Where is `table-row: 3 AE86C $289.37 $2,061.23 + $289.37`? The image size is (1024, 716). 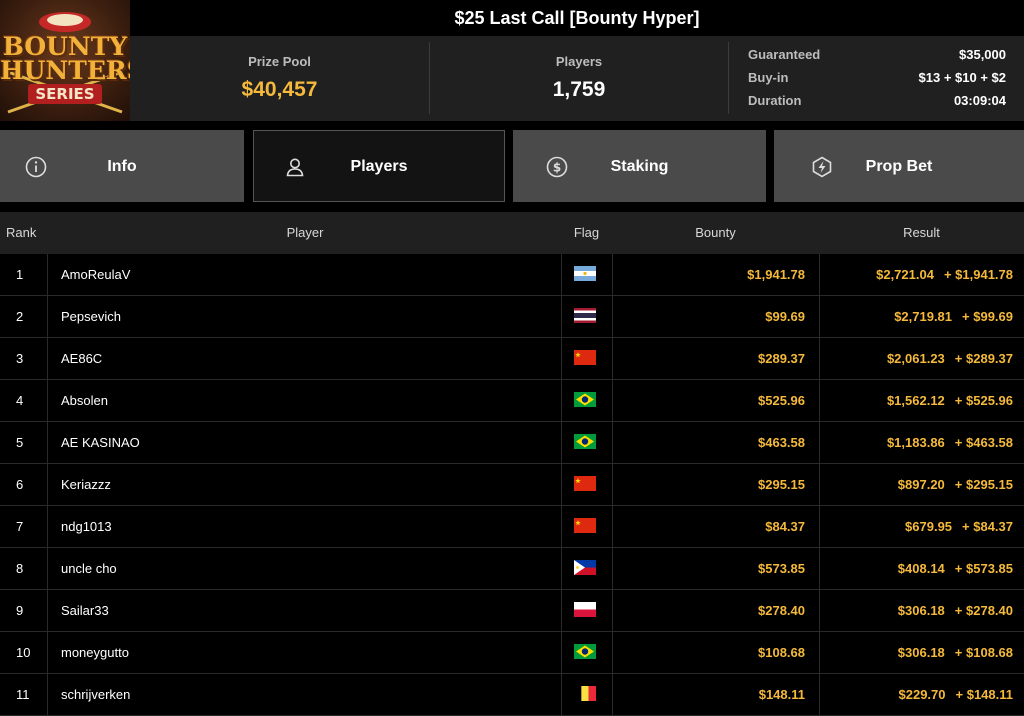 table-row: 3 AE86C $289.37 $2,061.23 + $289.37 is located at coordinates (512, 359).